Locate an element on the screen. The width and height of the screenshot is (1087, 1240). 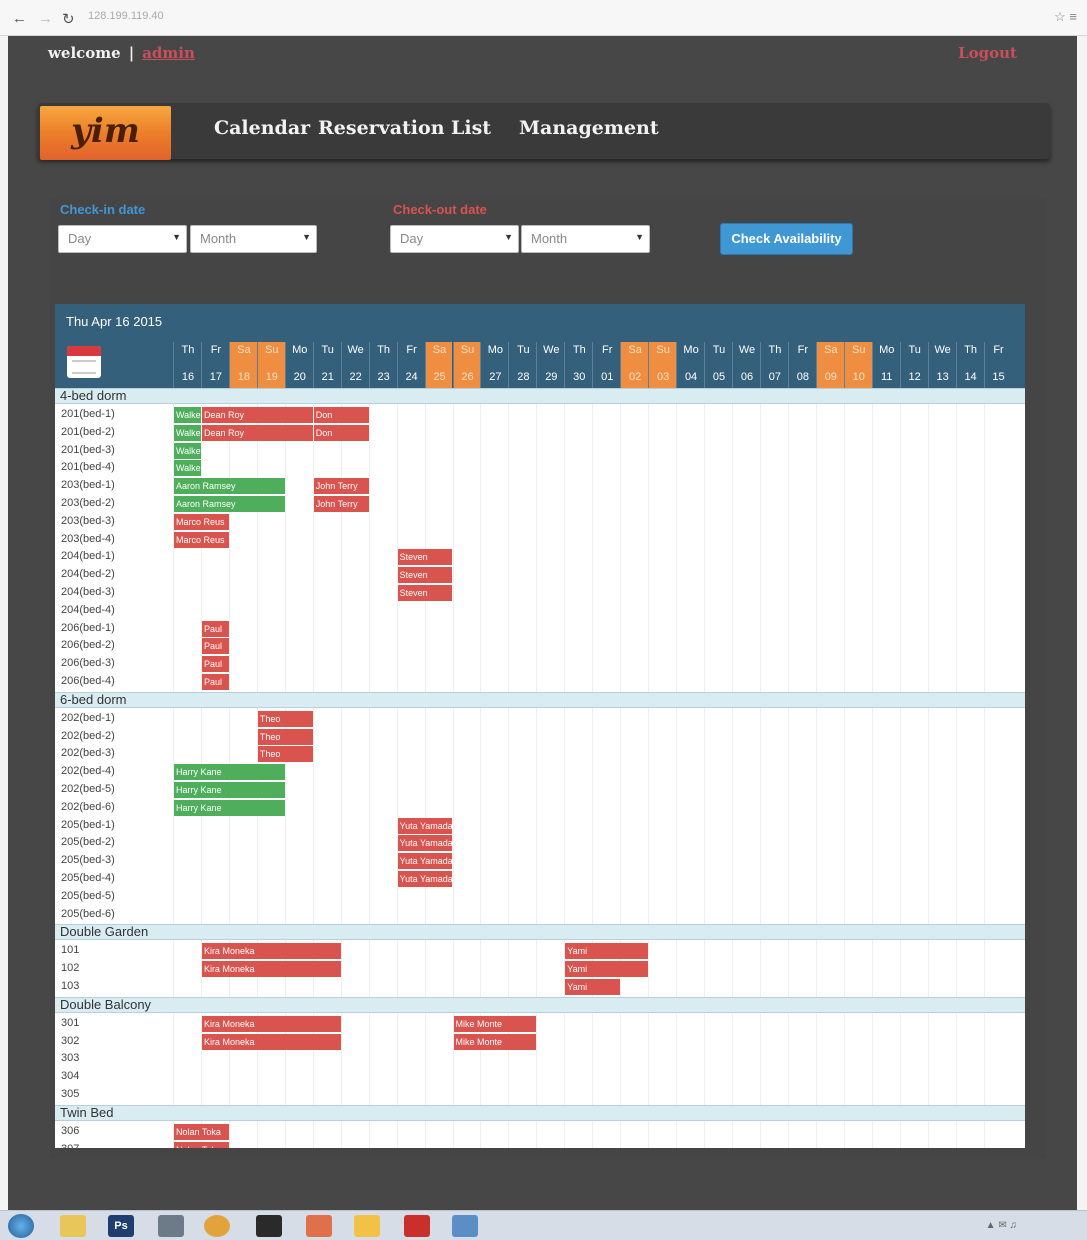
nav-calendar: Calendar is located at coordinates (262, 128).